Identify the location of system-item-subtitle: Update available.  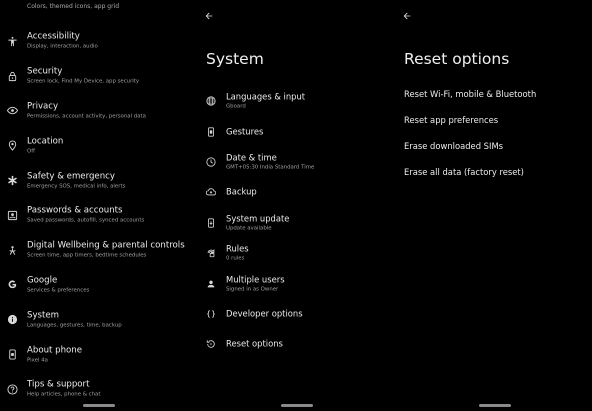
(249, 228).